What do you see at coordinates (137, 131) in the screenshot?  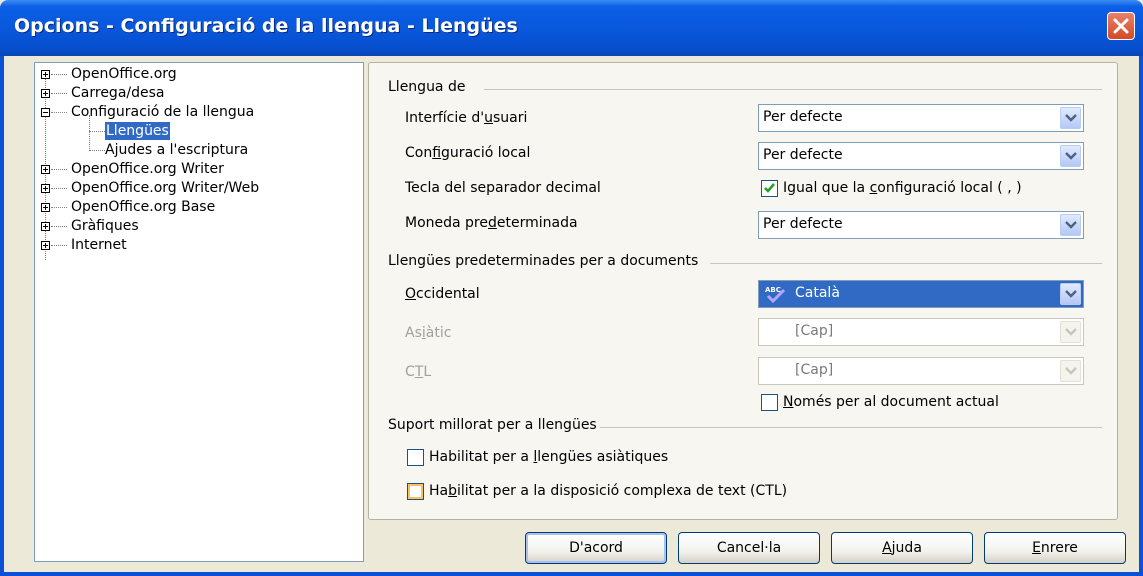 I see `tree-item-label: Llengües` at bounding box center [137, 131].